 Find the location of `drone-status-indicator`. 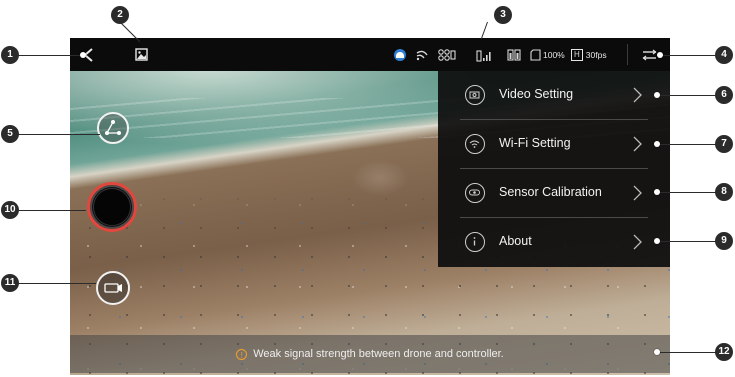

drone-status-indicator is located at coordinates (447, 54).